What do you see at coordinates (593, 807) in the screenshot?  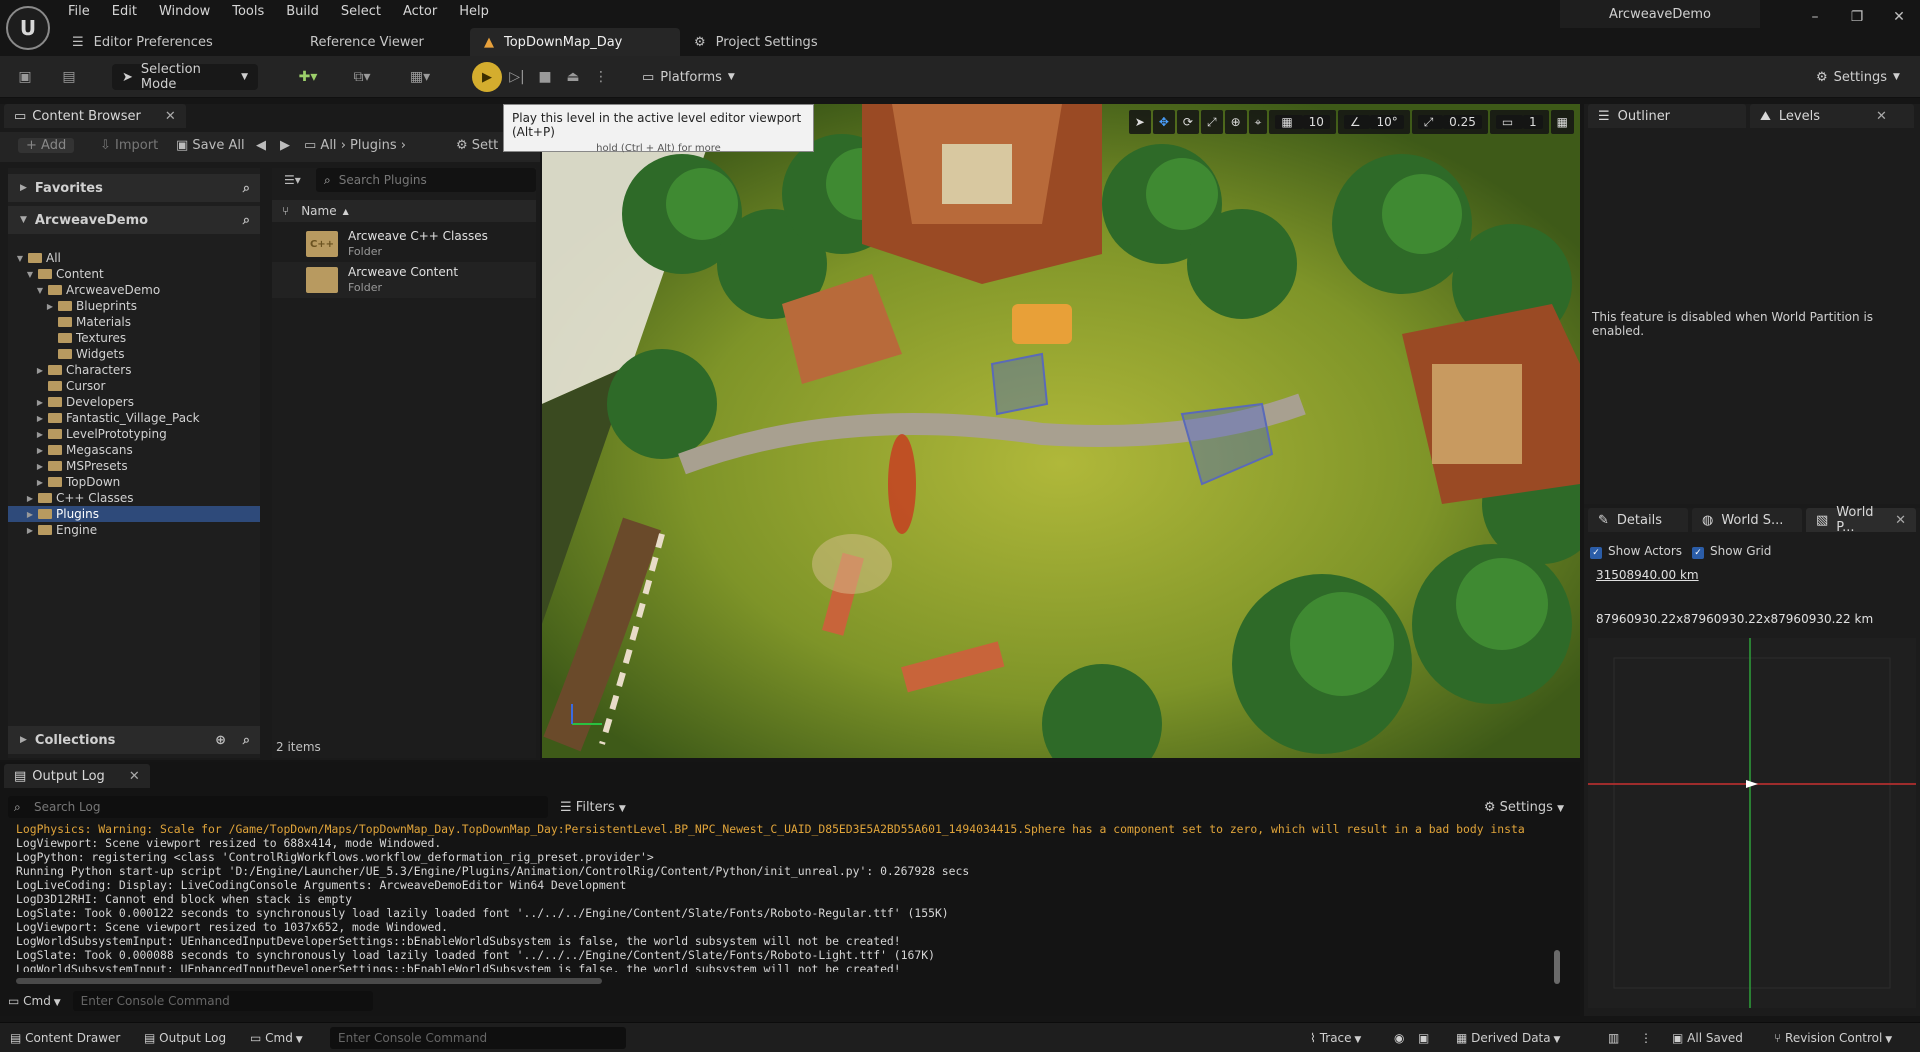 I see `filters-dropdown: ☰ Filters ▼` at bounding box center [593, 807].